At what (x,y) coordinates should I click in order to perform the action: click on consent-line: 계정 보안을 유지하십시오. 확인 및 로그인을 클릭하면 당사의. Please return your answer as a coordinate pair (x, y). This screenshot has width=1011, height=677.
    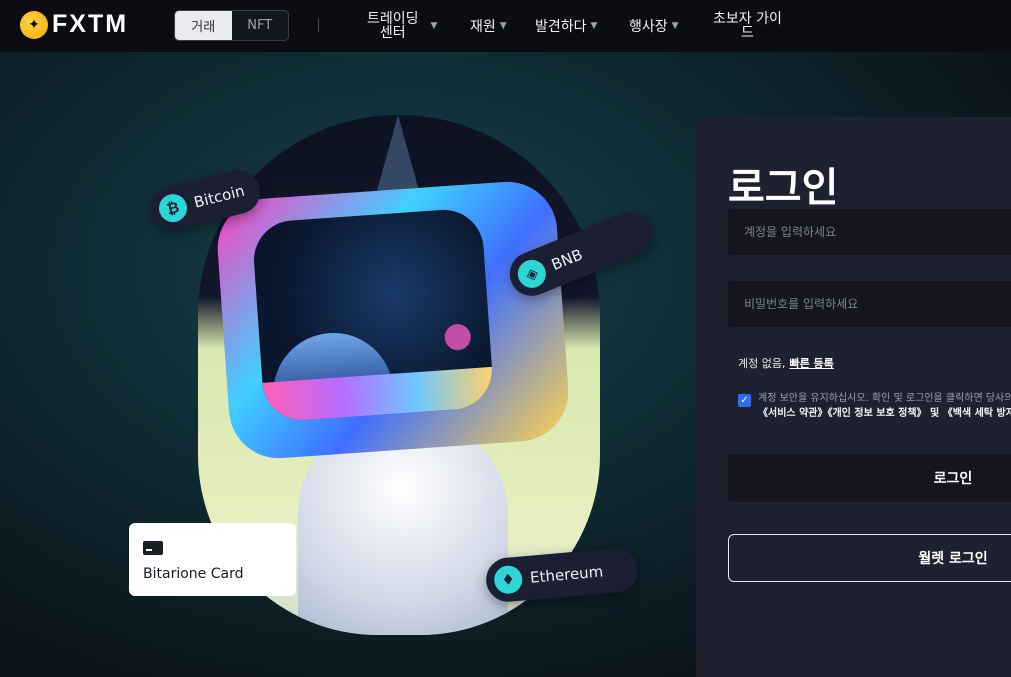
    Looking at the image, I should click on (884, 398).